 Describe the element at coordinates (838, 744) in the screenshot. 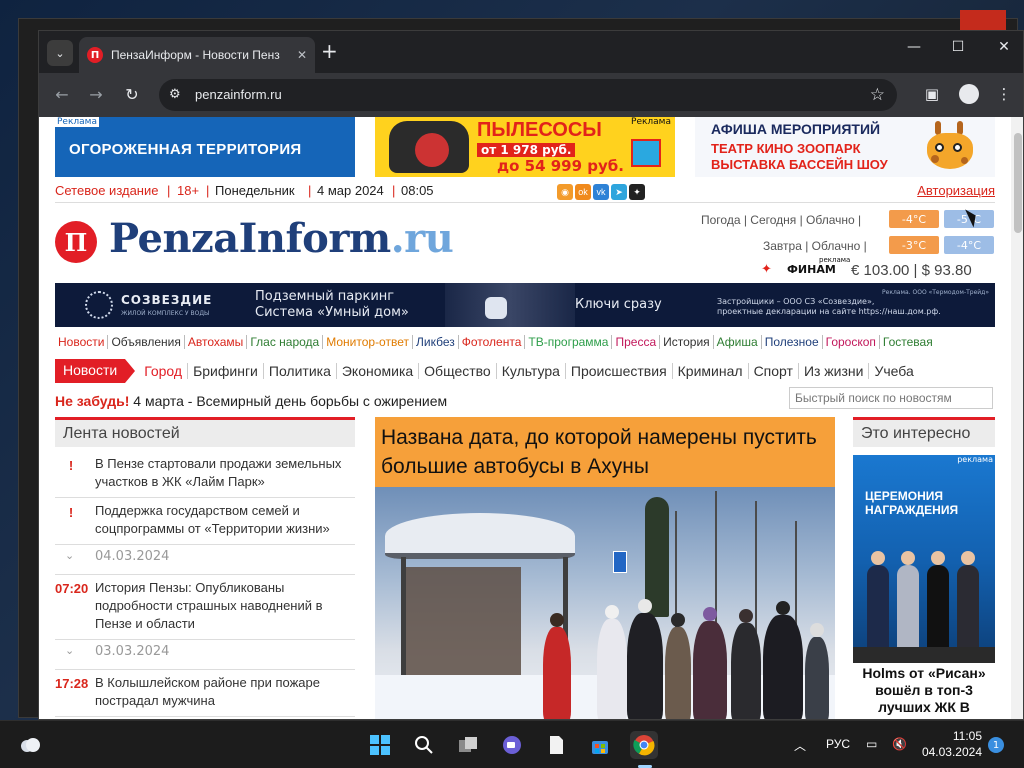

I see `language-indicator: РУС` at that location.